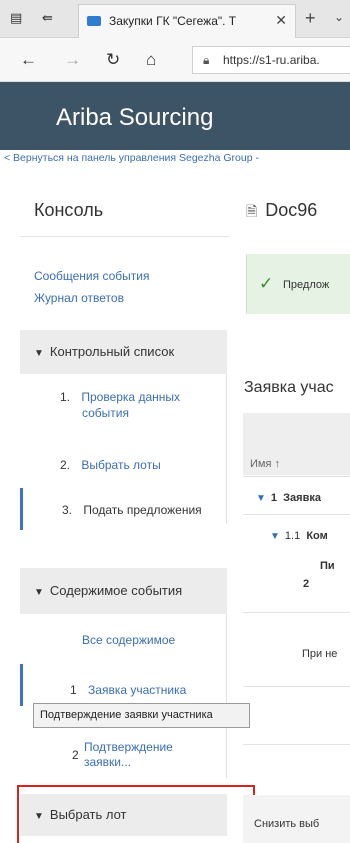 This screenshot has width=350, height=843. I want to click on bid-section-title: Заявка учас, so click(289, 387).